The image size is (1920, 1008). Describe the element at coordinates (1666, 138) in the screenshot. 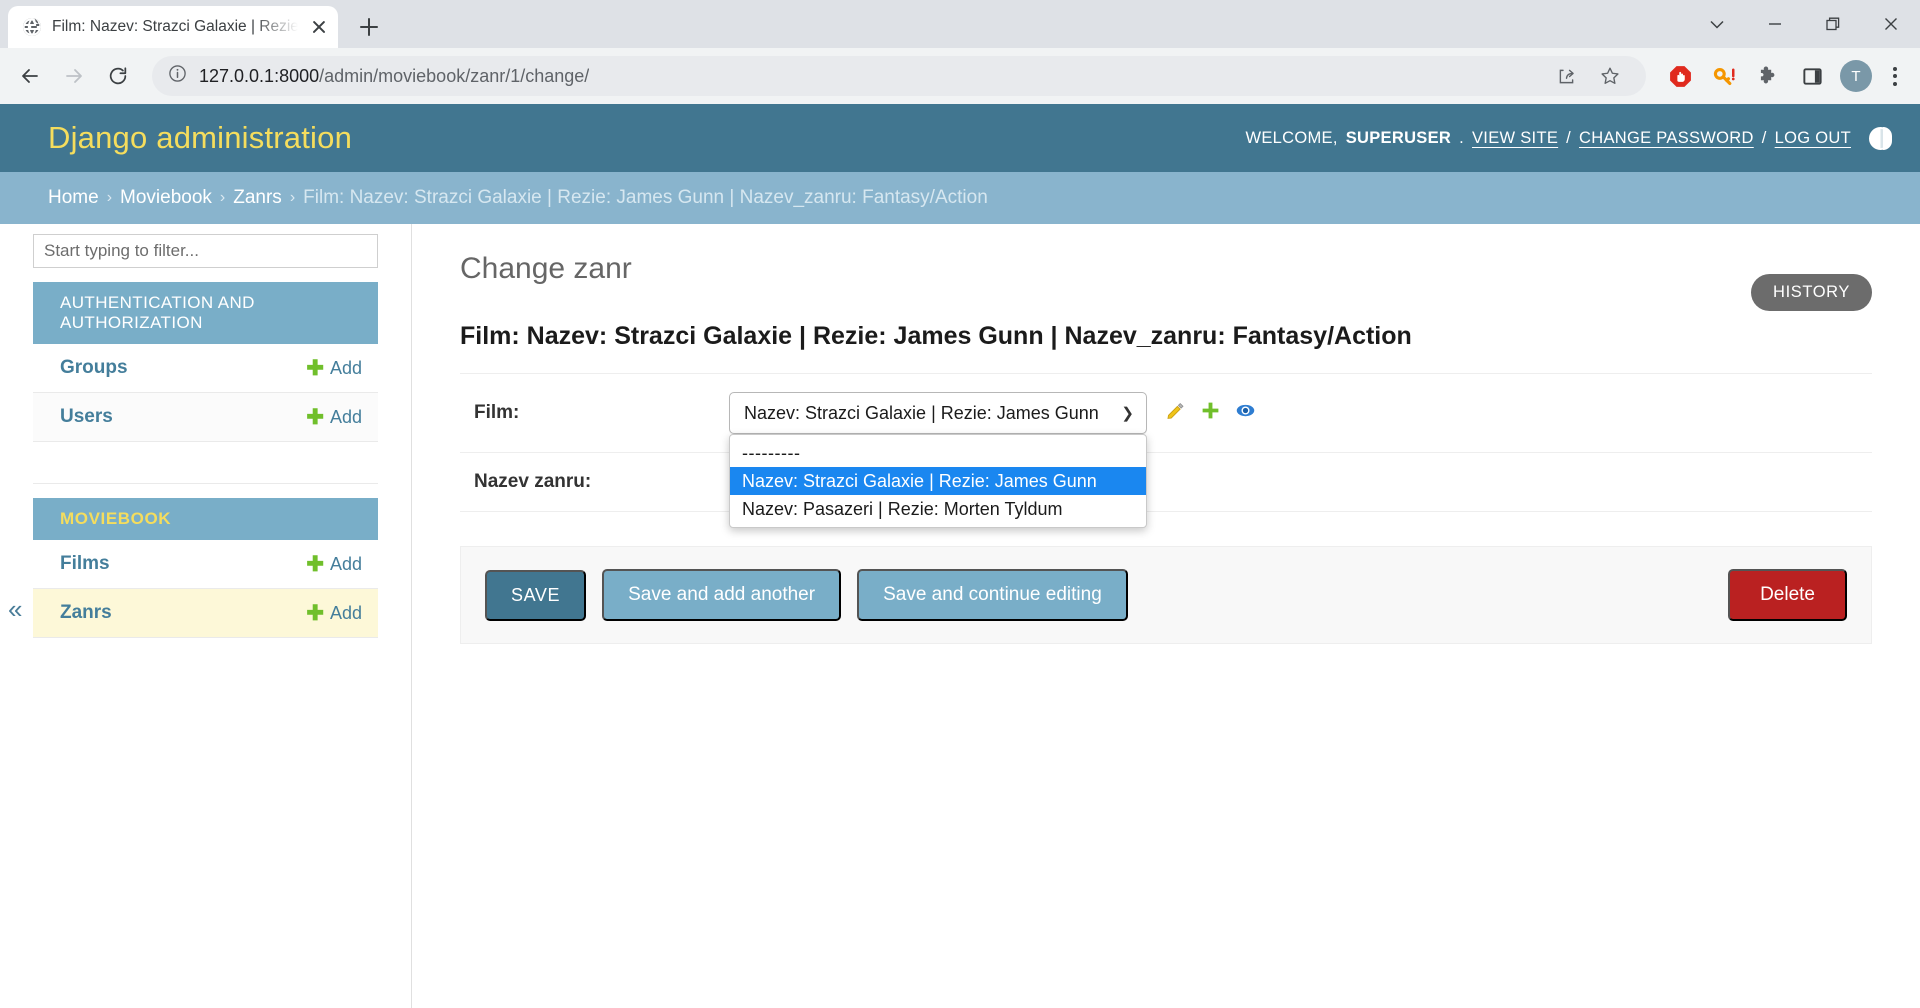

I see `change-password-link: CHANGE PASSWORD` at that location.